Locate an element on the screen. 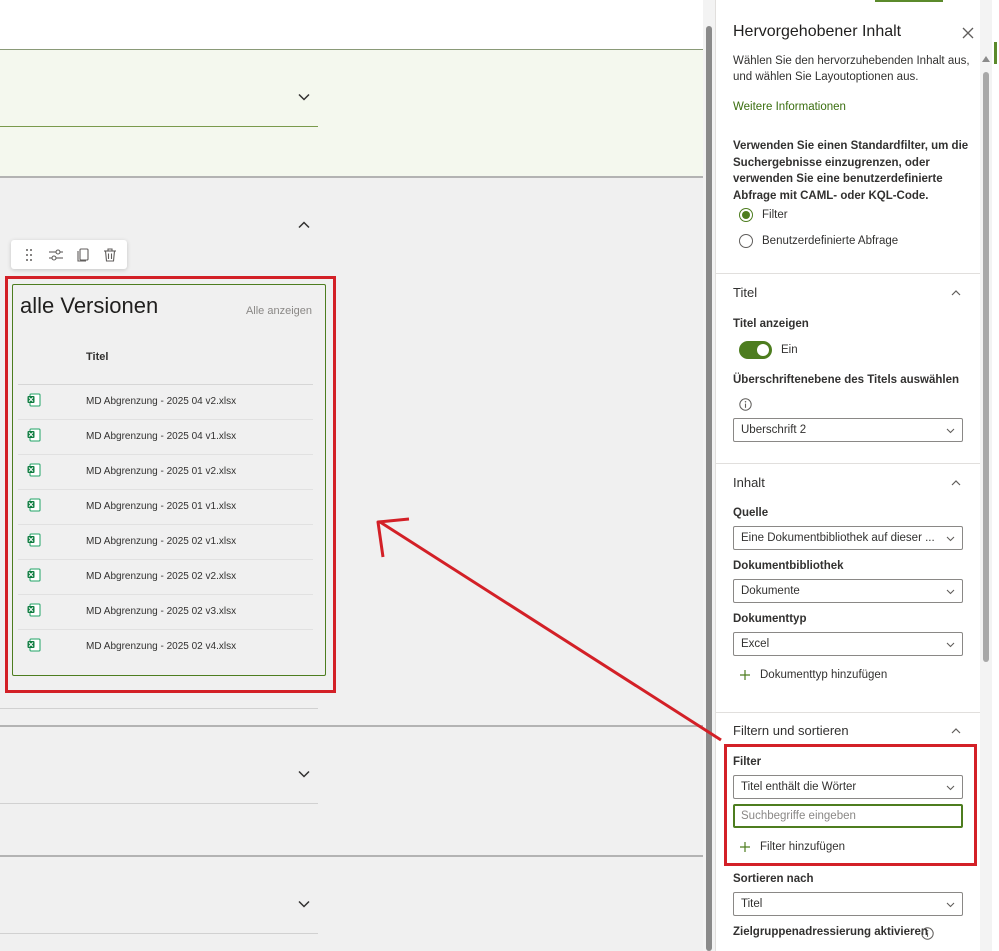 This screenshot has width=999, height=951. content-group-heading: Inhalt is located at coordinates (749, 482).